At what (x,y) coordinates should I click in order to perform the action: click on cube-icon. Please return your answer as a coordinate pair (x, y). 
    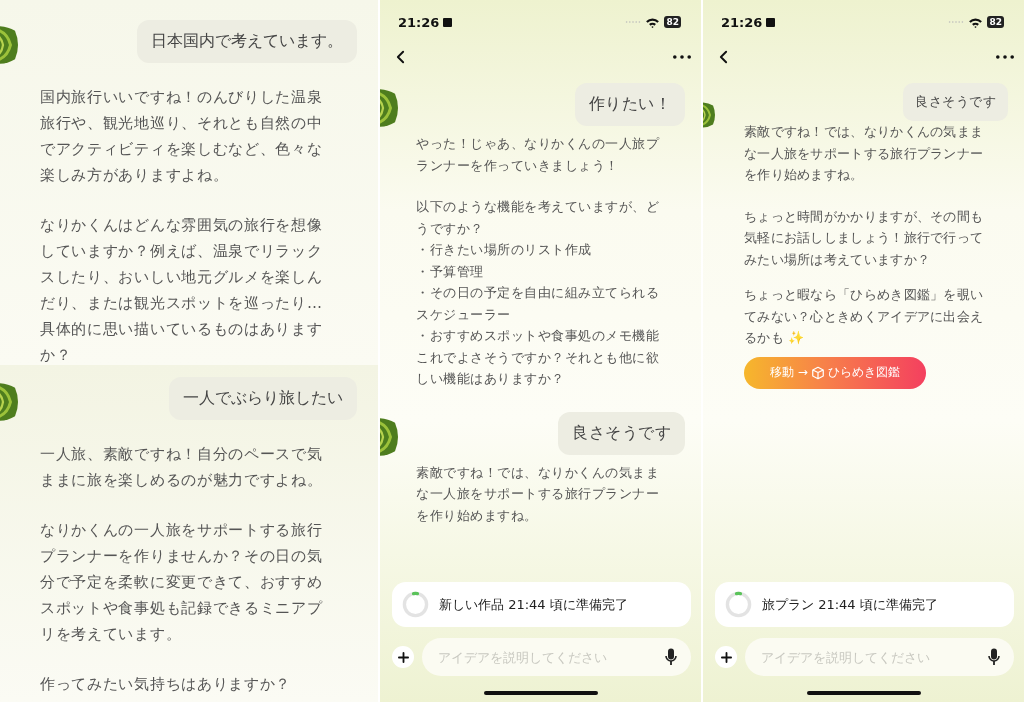
    Looking at the image, I should click on (817, 372).